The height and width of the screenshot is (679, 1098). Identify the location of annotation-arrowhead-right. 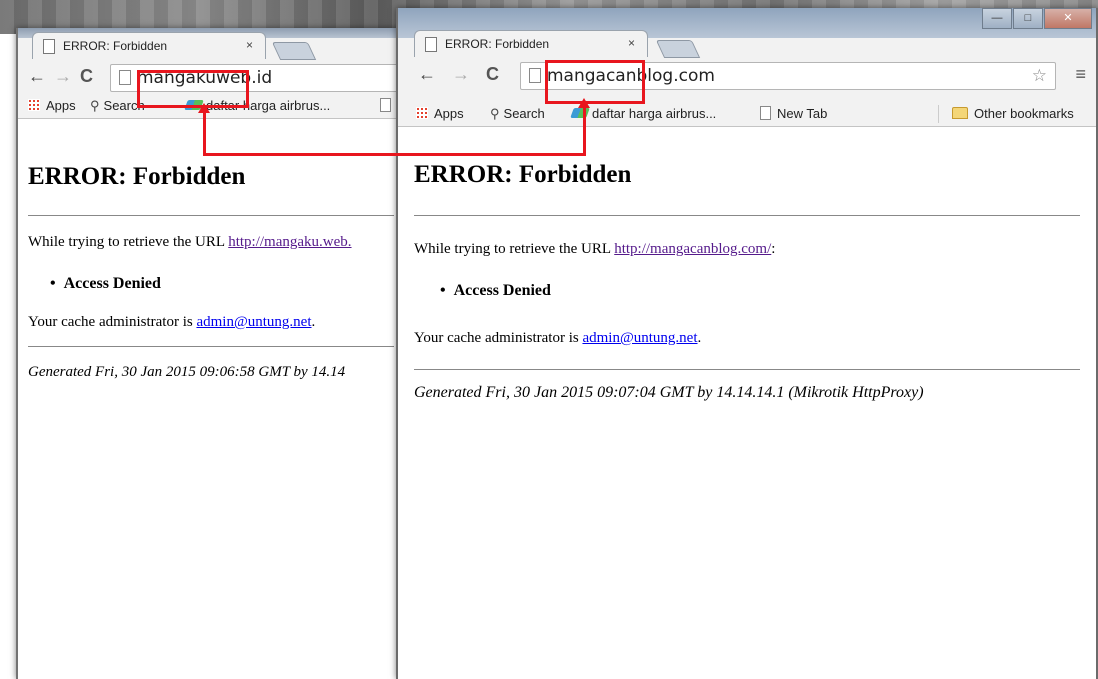
(584, 103).